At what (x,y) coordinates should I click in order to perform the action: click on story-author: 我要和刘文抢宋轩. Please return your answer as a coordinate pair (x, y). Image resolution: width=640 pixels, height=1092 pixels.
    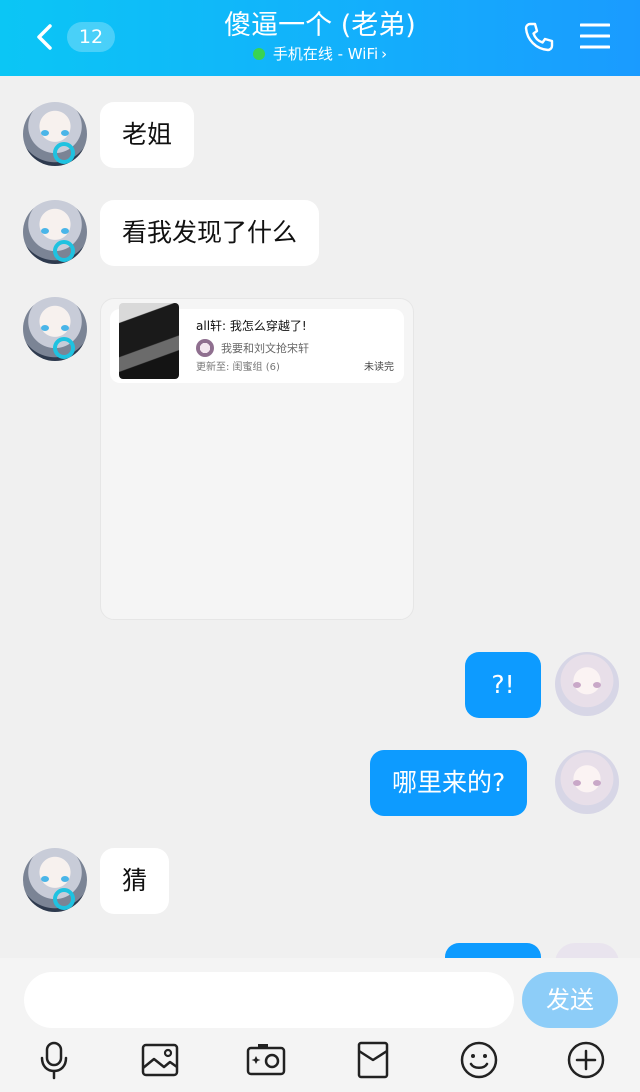
    Looking at the image, I should click on (252, 348).